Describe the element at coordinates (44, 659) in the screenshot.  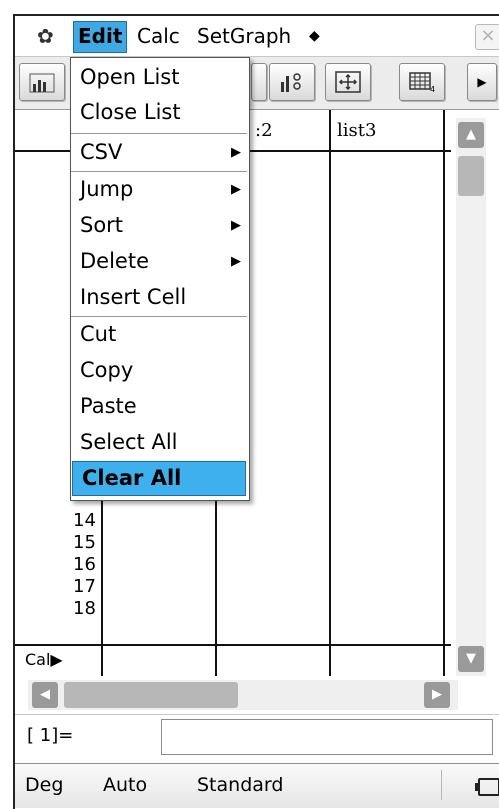
I see `cal-row-label: Cal▶` at that location.